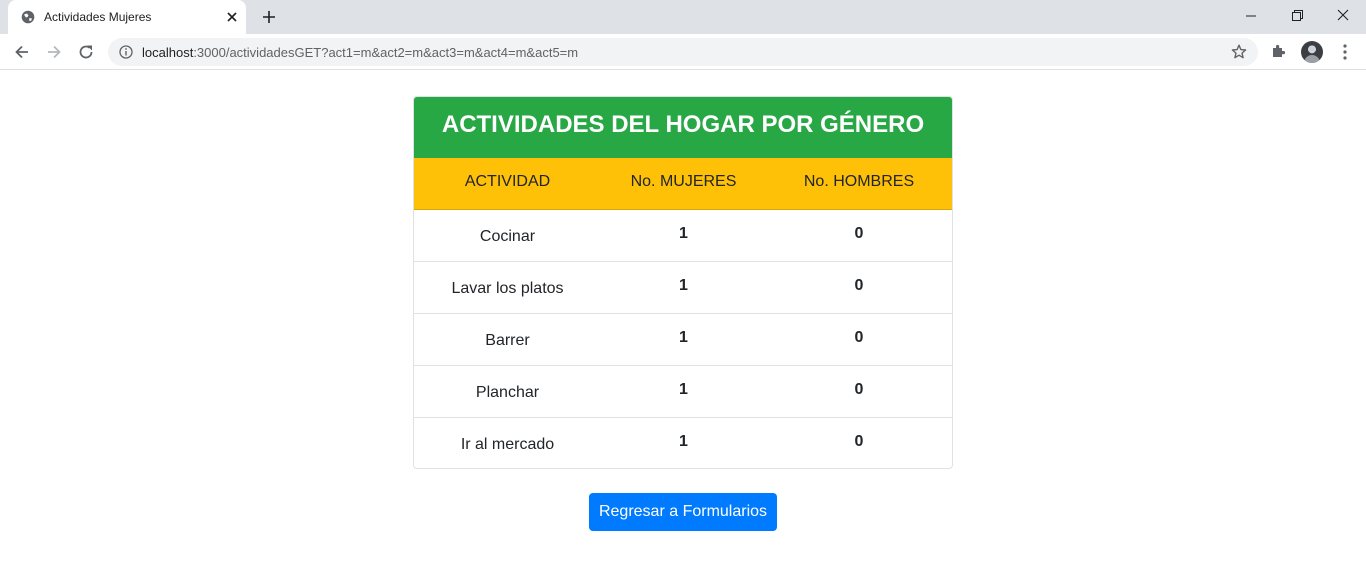 The height and width of the screenshot is (586, 1366). Describe the element at coordinates (507, 236) in the screenshot. I see `activity-cell: Cocinar` at that location.